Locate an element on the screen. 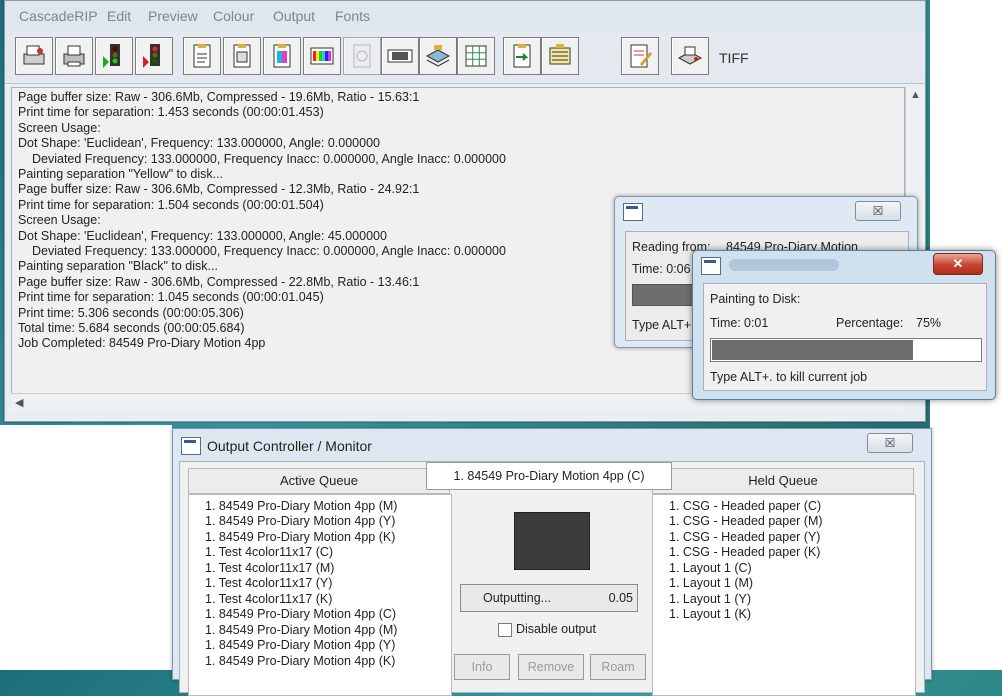 The height and width of the screenshot is (696, 1002). time-label: Time: is located at coordinates (725, 323).